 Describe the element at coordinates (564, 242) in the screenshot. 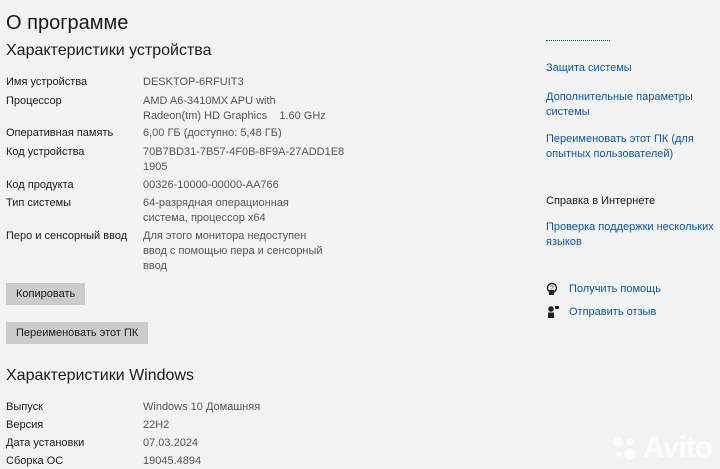

I see `language-support-link-line2: языков` at that location.